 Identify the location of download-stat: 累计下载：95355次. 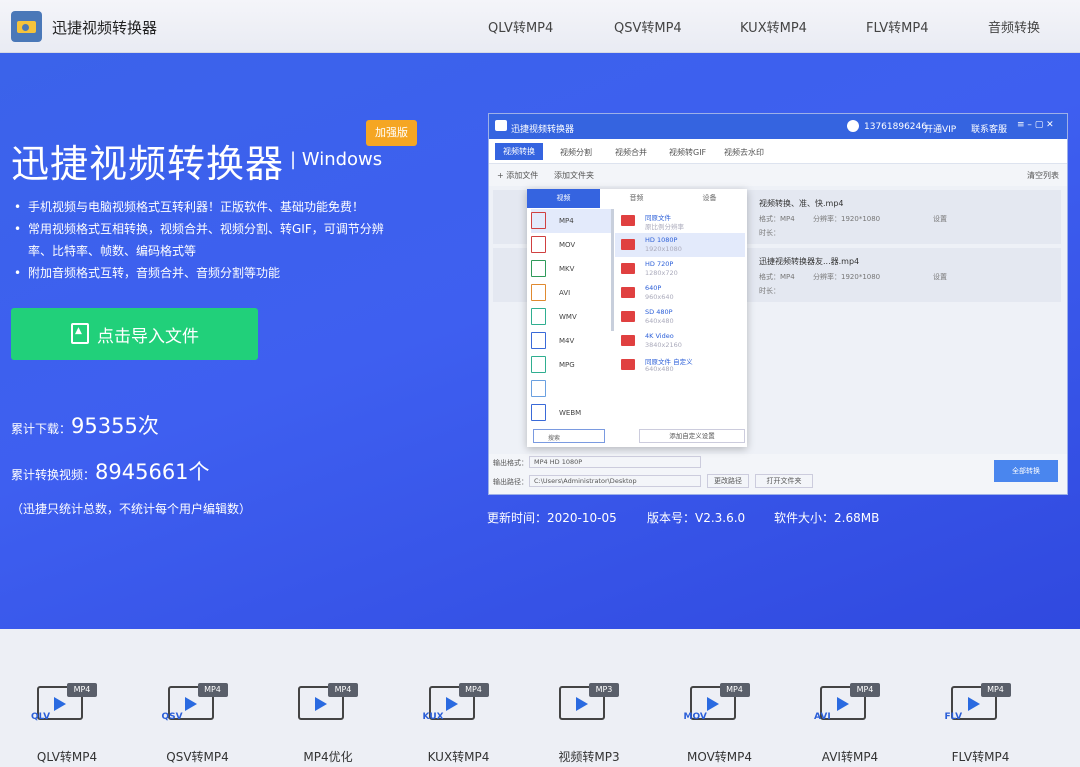
(85, 425).